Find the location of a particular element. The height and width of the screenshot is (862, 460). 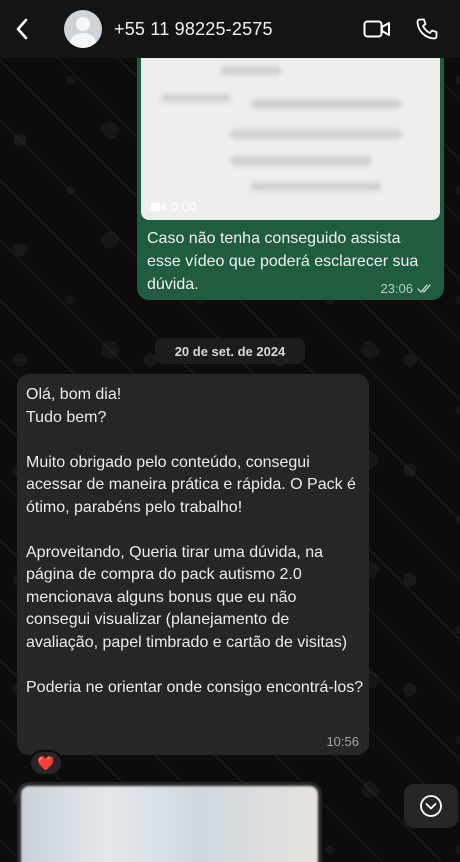

chat-header: +55 11 98225-2575 is located at coordinates (230, 29).